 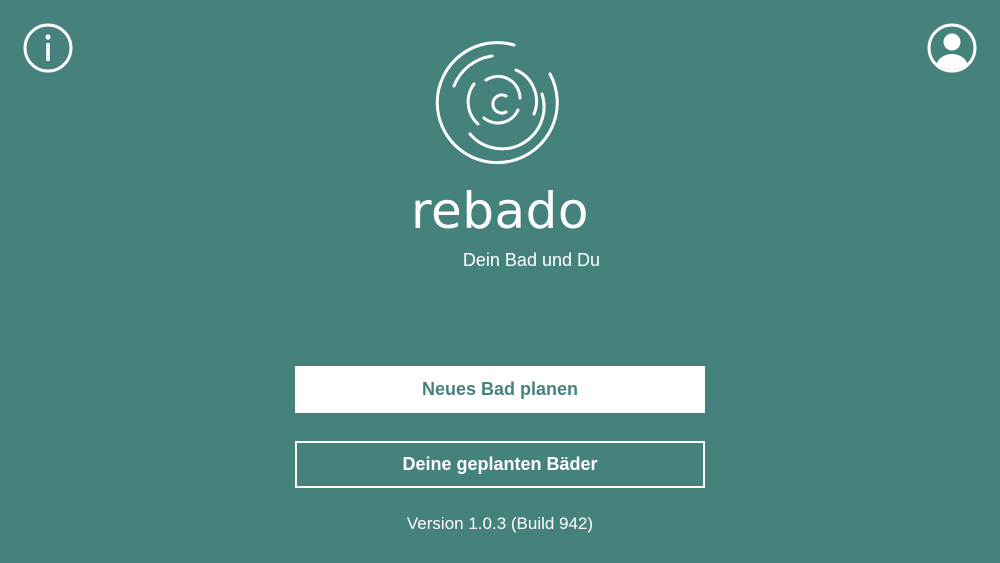 I want to click on rebado-spiral-logo-icon, so click(x=497, y=103).